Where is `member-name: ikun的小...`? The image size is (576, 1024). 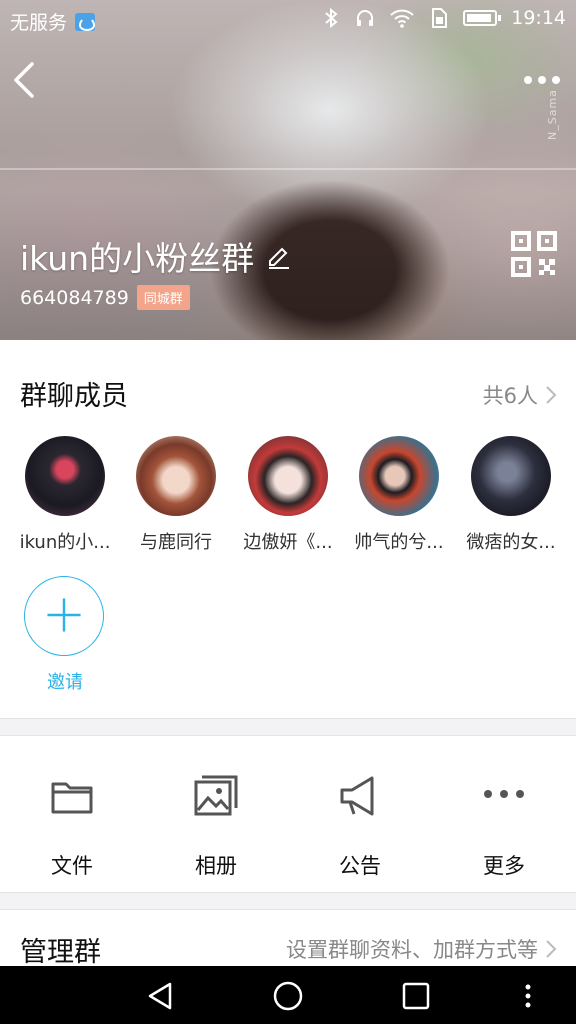
member-name: ikun的小... is located at coordinates (65, 542).